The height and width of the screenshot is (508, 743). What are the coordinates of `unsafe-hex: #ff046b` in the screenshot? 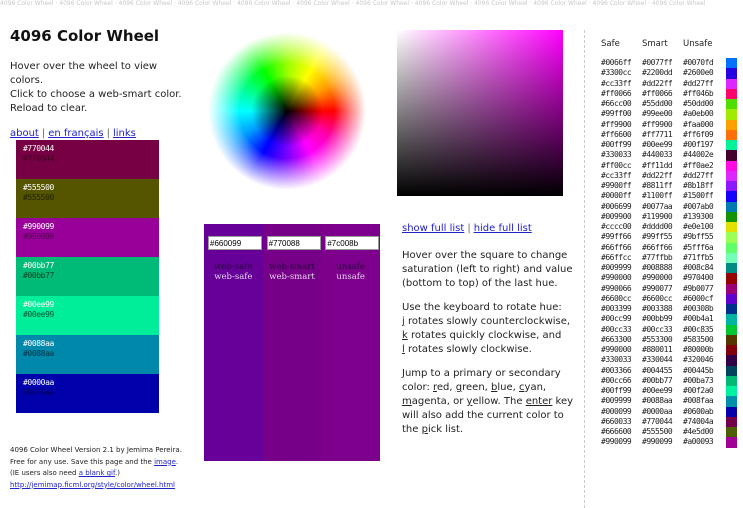 It's located at (698, 93).